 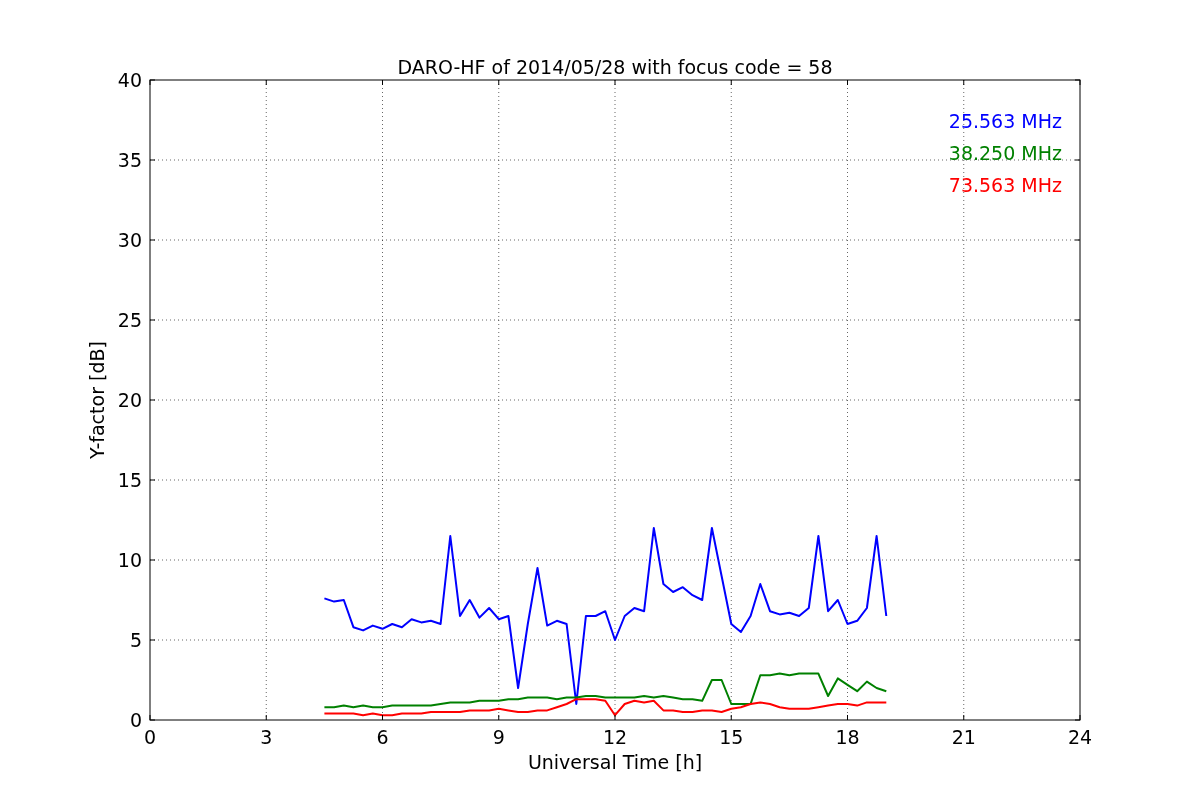 What do you see at coordinates (615, 67) in the screenshot?
I see `chart-title: DARO-HF of 2014/05/28 with focus code = 58` at bounding box center [615, 67].